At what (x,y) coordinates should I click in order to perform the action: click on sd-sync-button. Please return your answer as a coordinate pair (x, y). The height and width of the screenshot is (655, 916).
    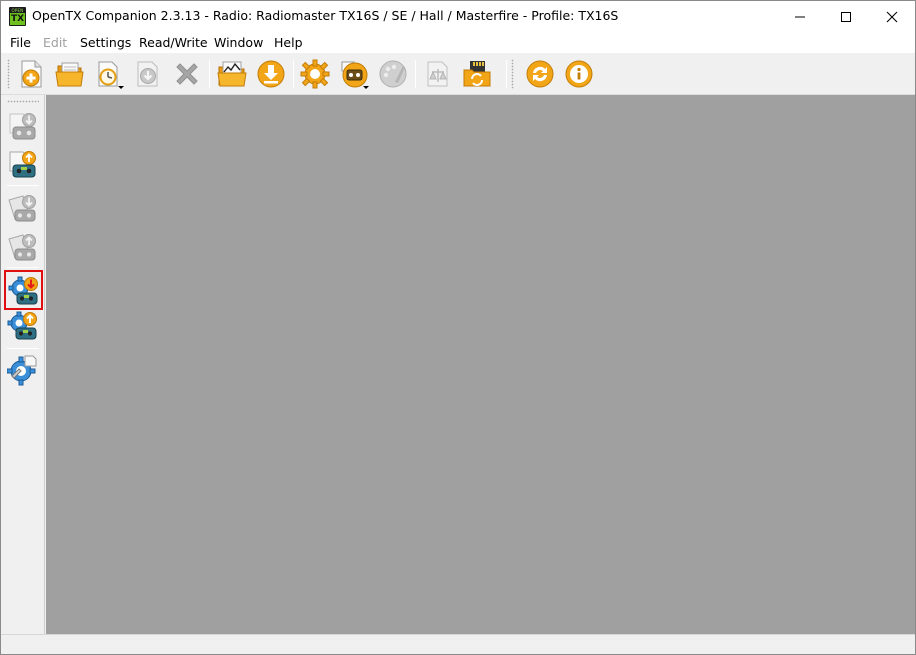
    Looking at the image, I should click on (477, 74).